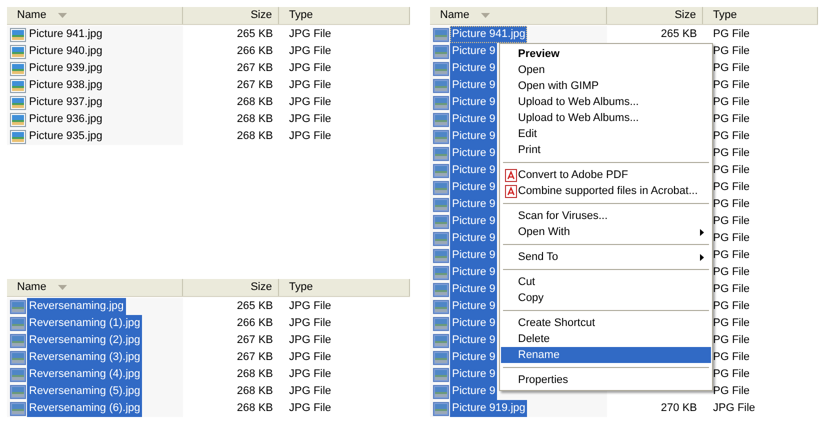 This screenshot has width=824, height=422. What do you see at coordinates (606, 54) in the screenshot?
I see `menu-item: Preview` at bounding box center [606, 54].